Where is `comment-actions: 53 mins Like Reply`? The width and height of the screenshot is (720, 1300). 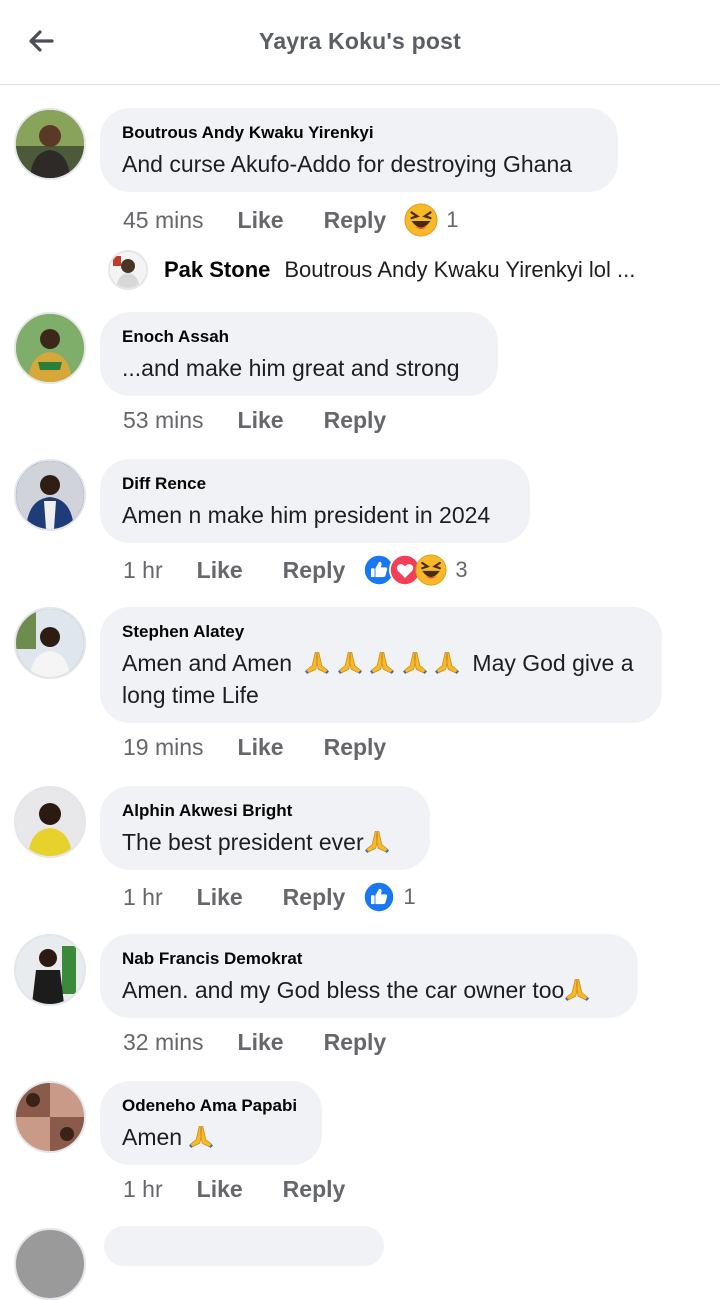
comment-actions: 53 mins Like Reply is located at coordinates (274, 420).